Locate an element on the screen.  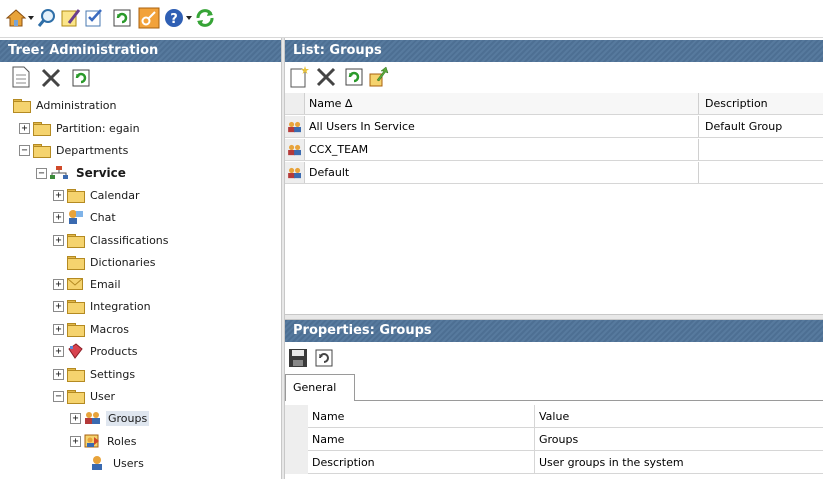
tree-panel-title: Tree: Administration is located at coordinates (140, 51).